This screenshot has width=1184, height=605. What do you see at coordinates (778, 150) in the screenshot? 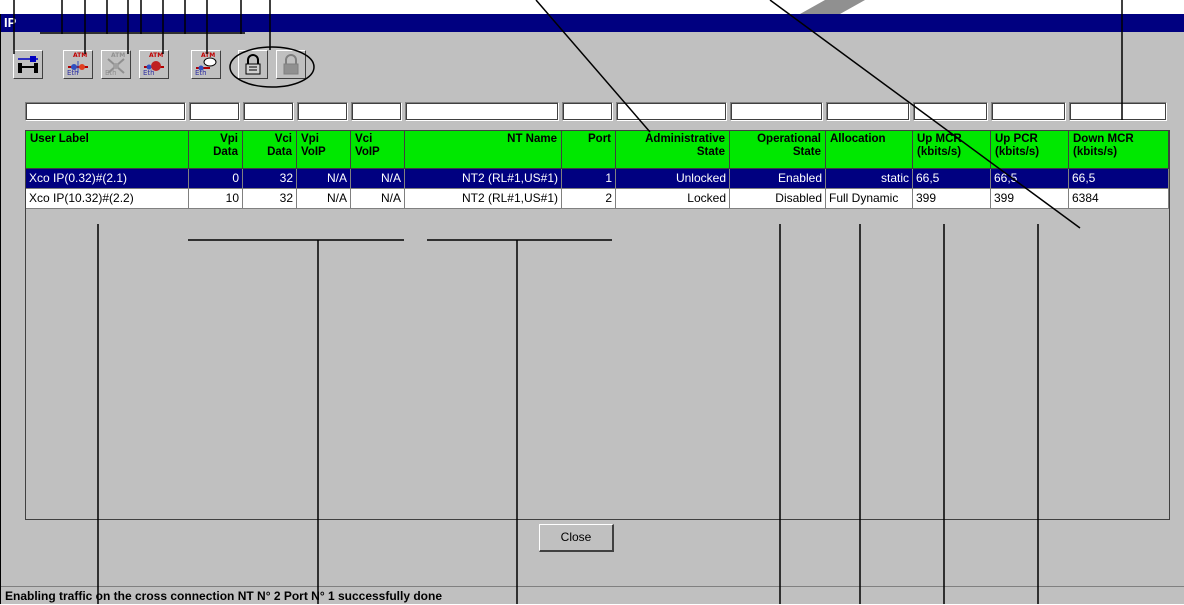
I see `column-header-operational-state: Operational State` at bounding box center [778, 150].